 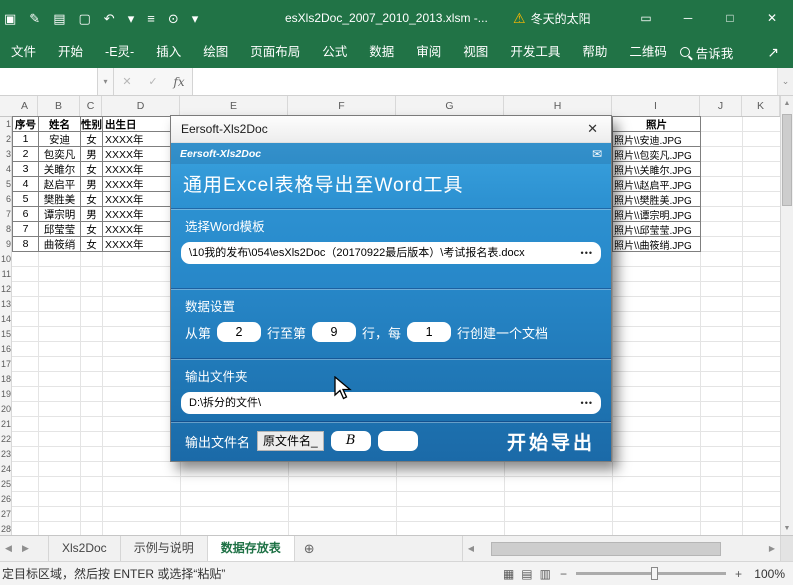 What do you see at coordinates (215, 52) in the screenshot?
I see `ribbon-tab-绘图: 绘图` at bounding box center [215, 52].